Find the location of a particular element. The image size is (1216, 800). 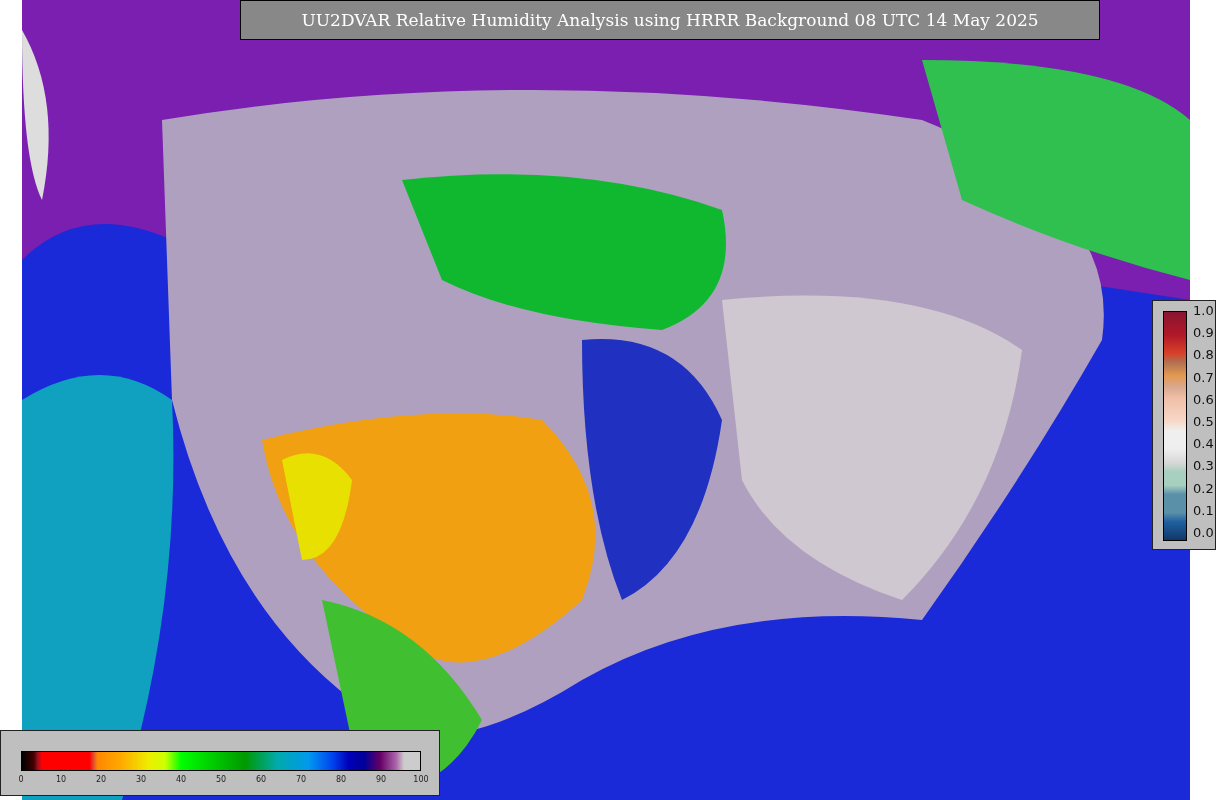

scale-tick-label: 0.7 is located at coordinates (1203, 377).